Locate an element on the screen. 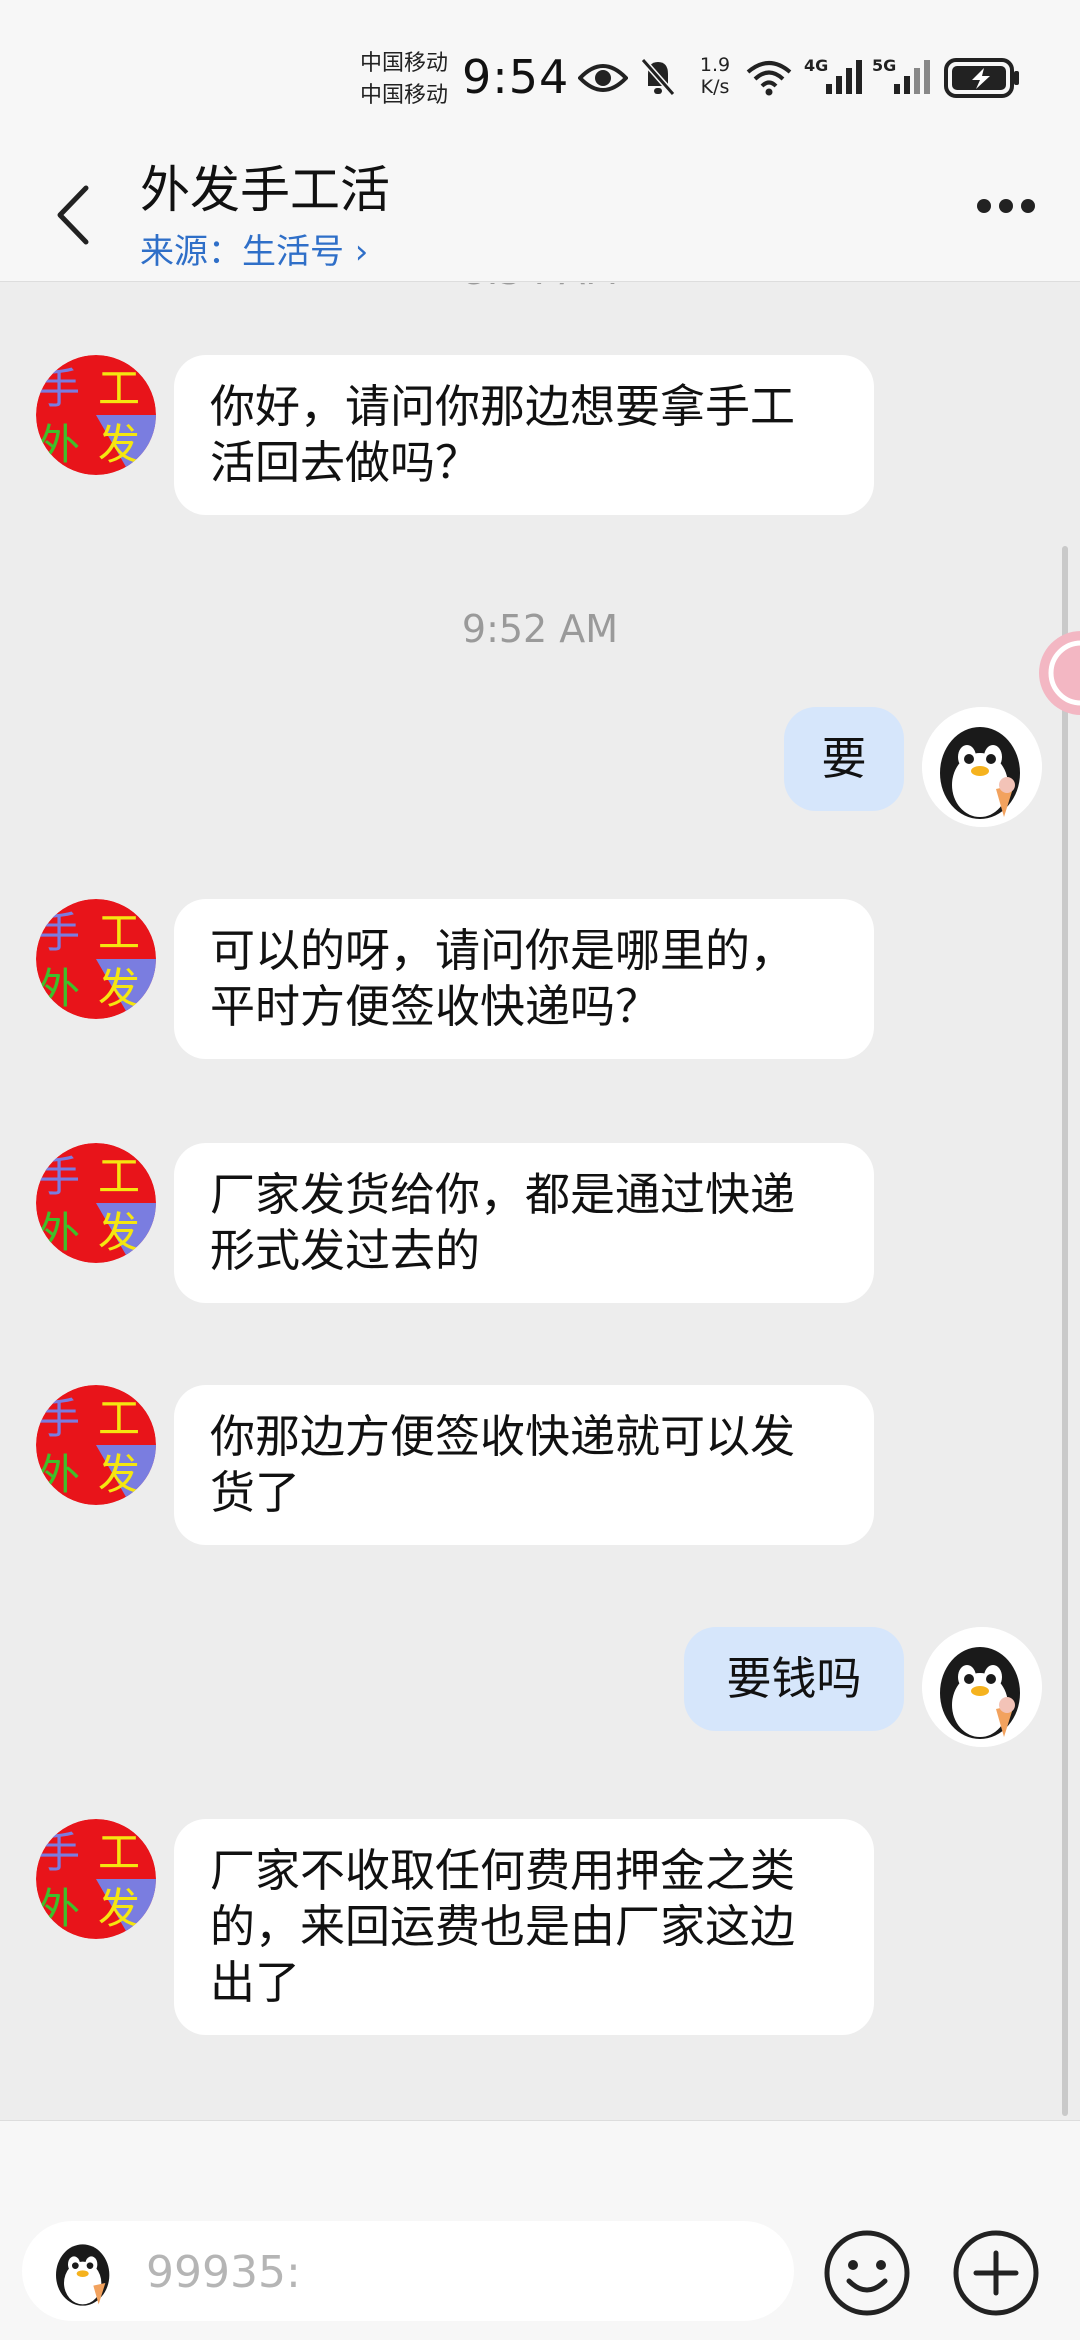  message-input: 99935: is located at coordinates (408, 2271).